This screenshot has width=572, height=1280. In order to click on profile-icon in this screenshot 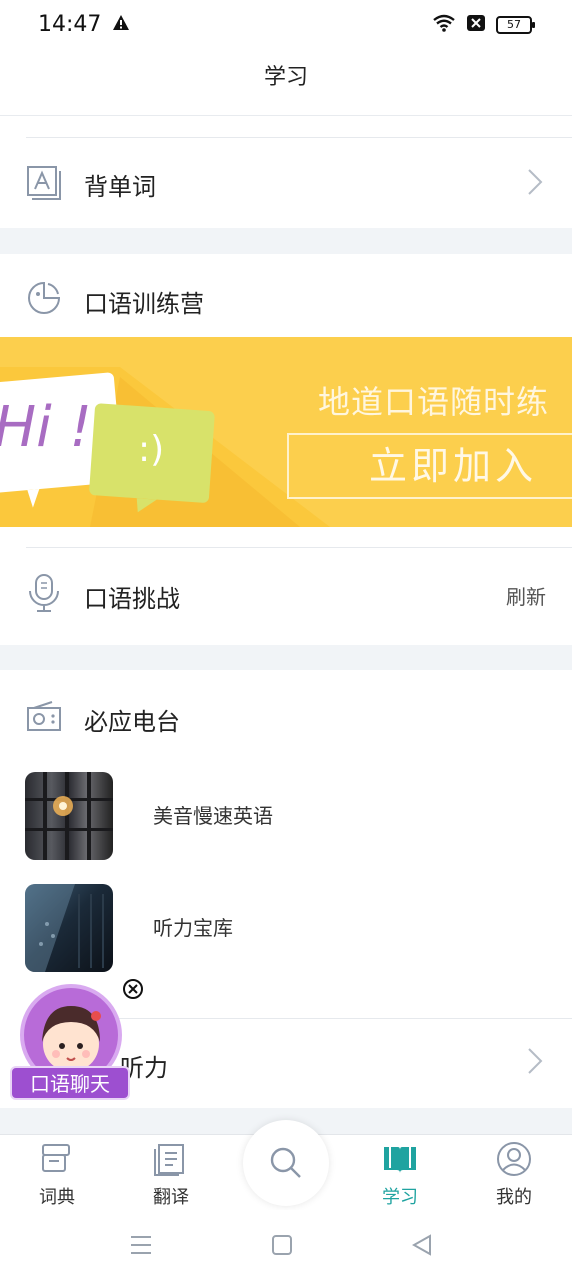, I will do `click(514, 1161)`.